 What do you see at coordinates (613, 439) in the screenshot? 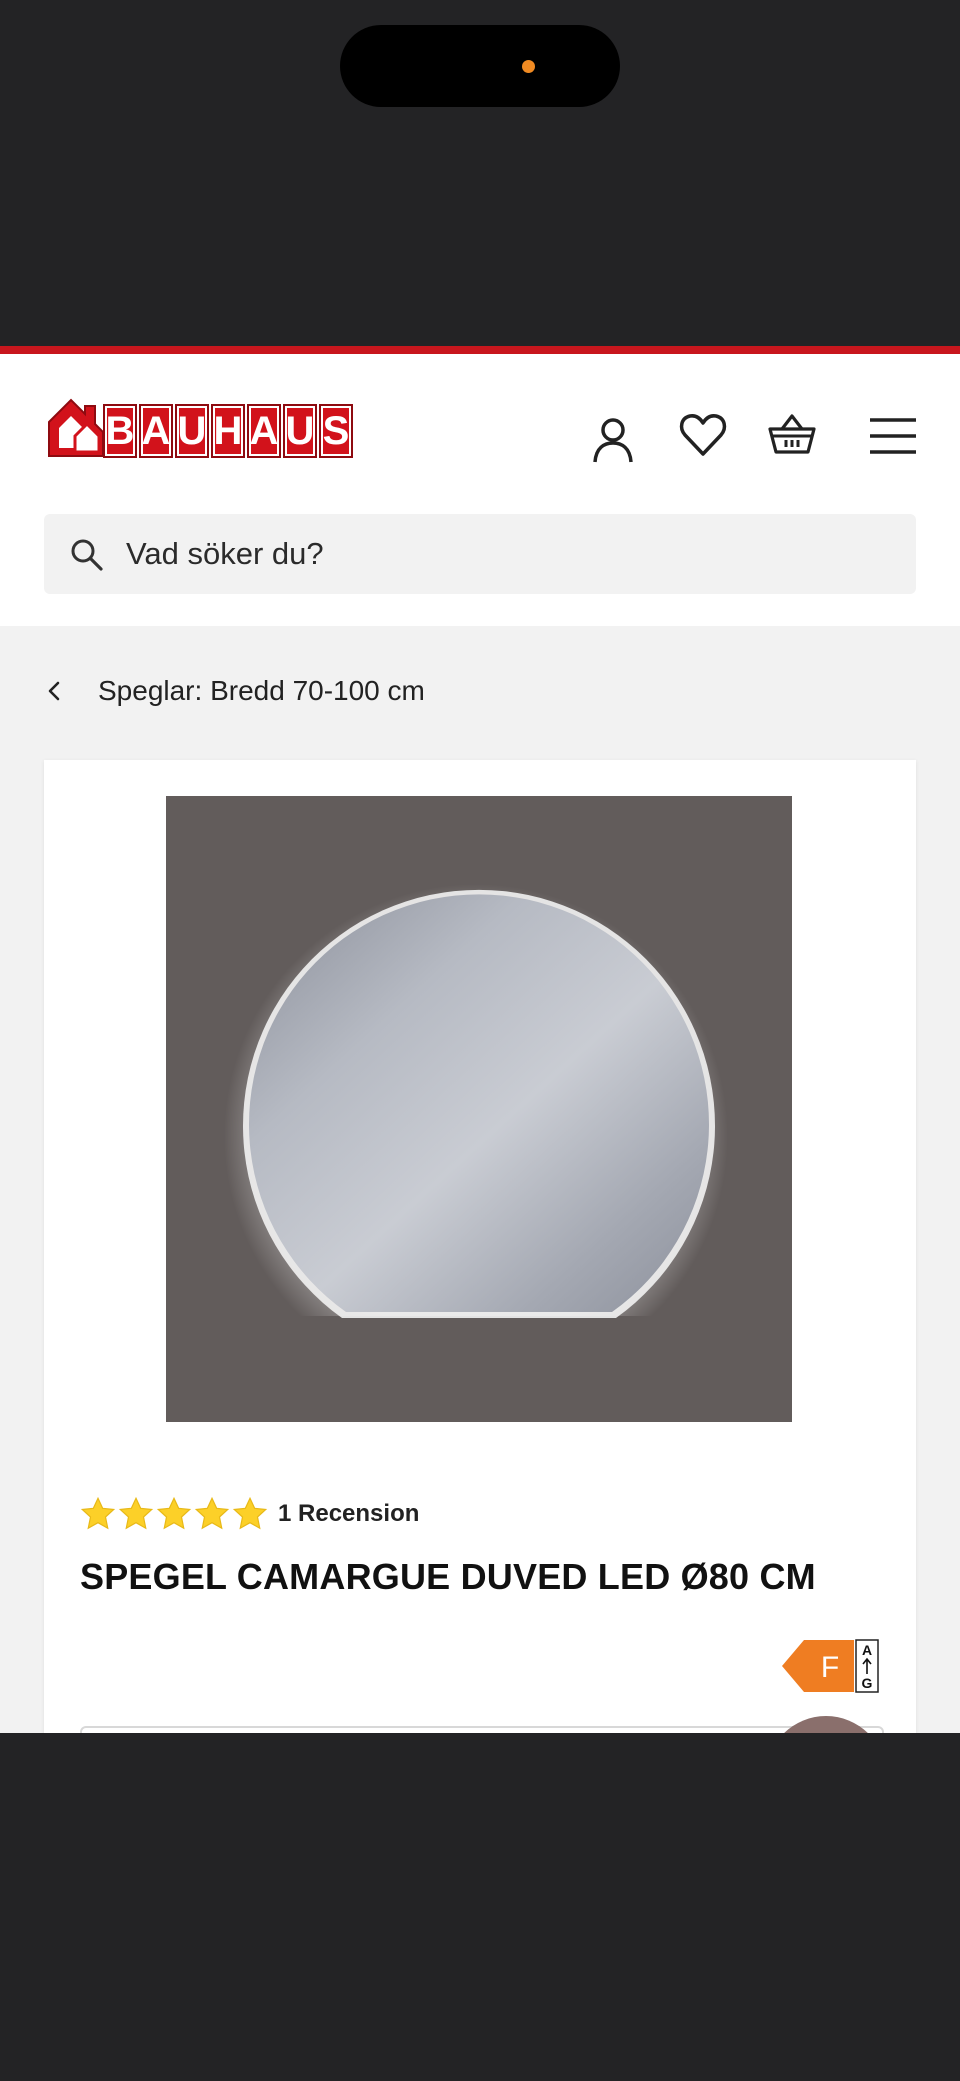
I see `user-icon` at bounding box center [613, 439].